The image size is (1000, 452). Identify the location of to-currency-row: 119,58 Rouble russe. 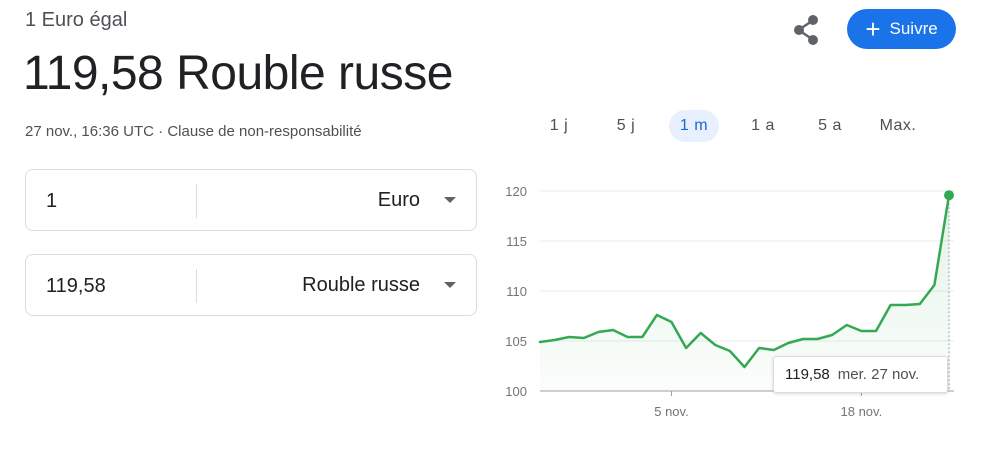
(251, 285).